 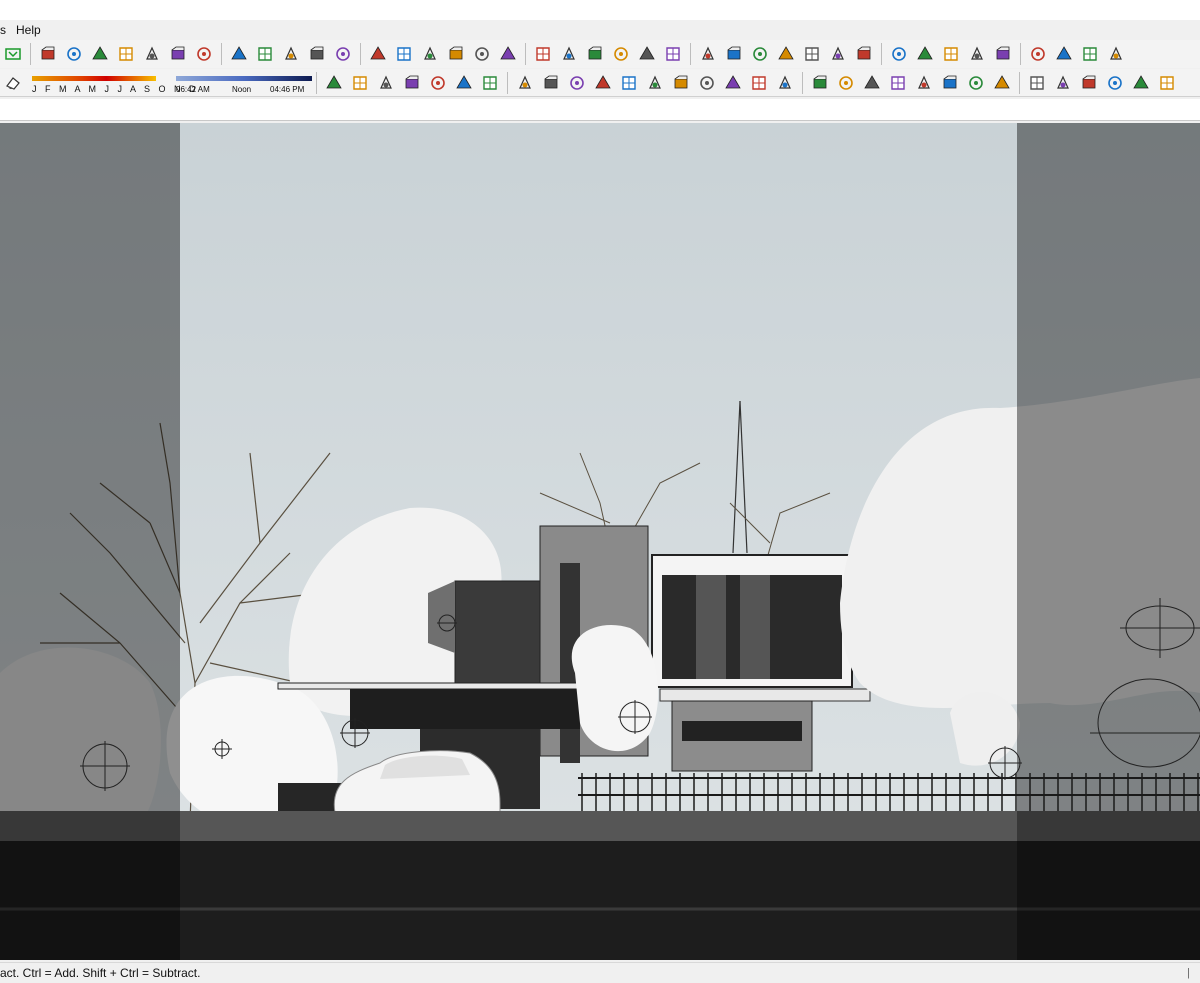 I want to click on cube-outline-icon, so click(x=898, y=83).